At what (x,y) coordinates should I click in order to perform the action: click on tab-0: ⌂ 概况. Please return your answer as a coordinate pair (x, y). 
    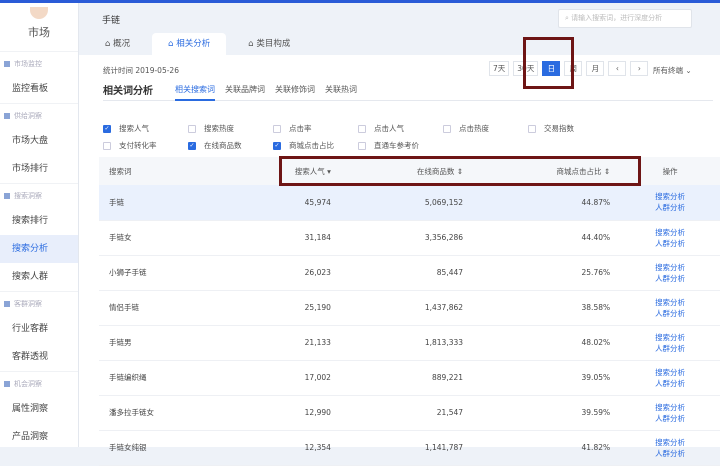
    Looking at the image, I should click on (117, 44).